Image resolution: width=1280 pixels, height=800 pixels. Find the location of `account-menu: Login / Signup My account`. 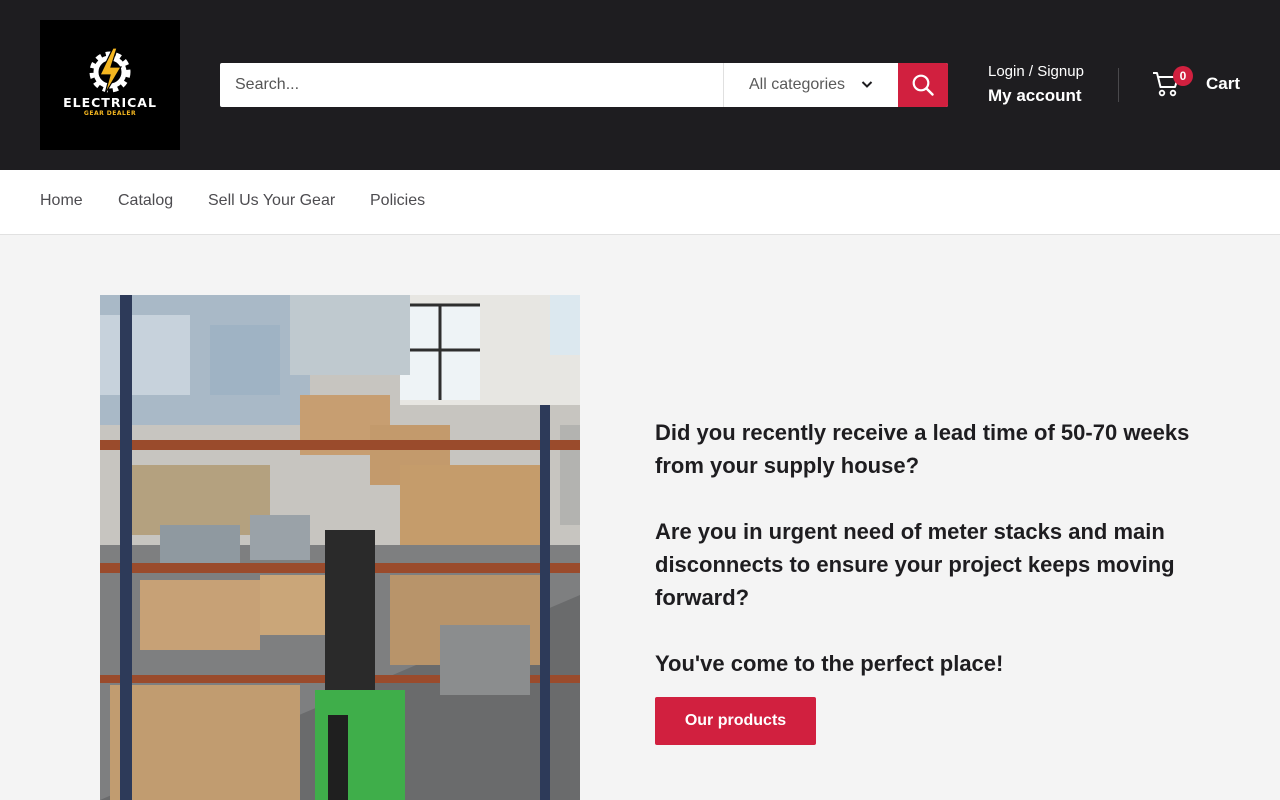

account-menu: Login / Signup My account is located at coordinates (1048, 84).